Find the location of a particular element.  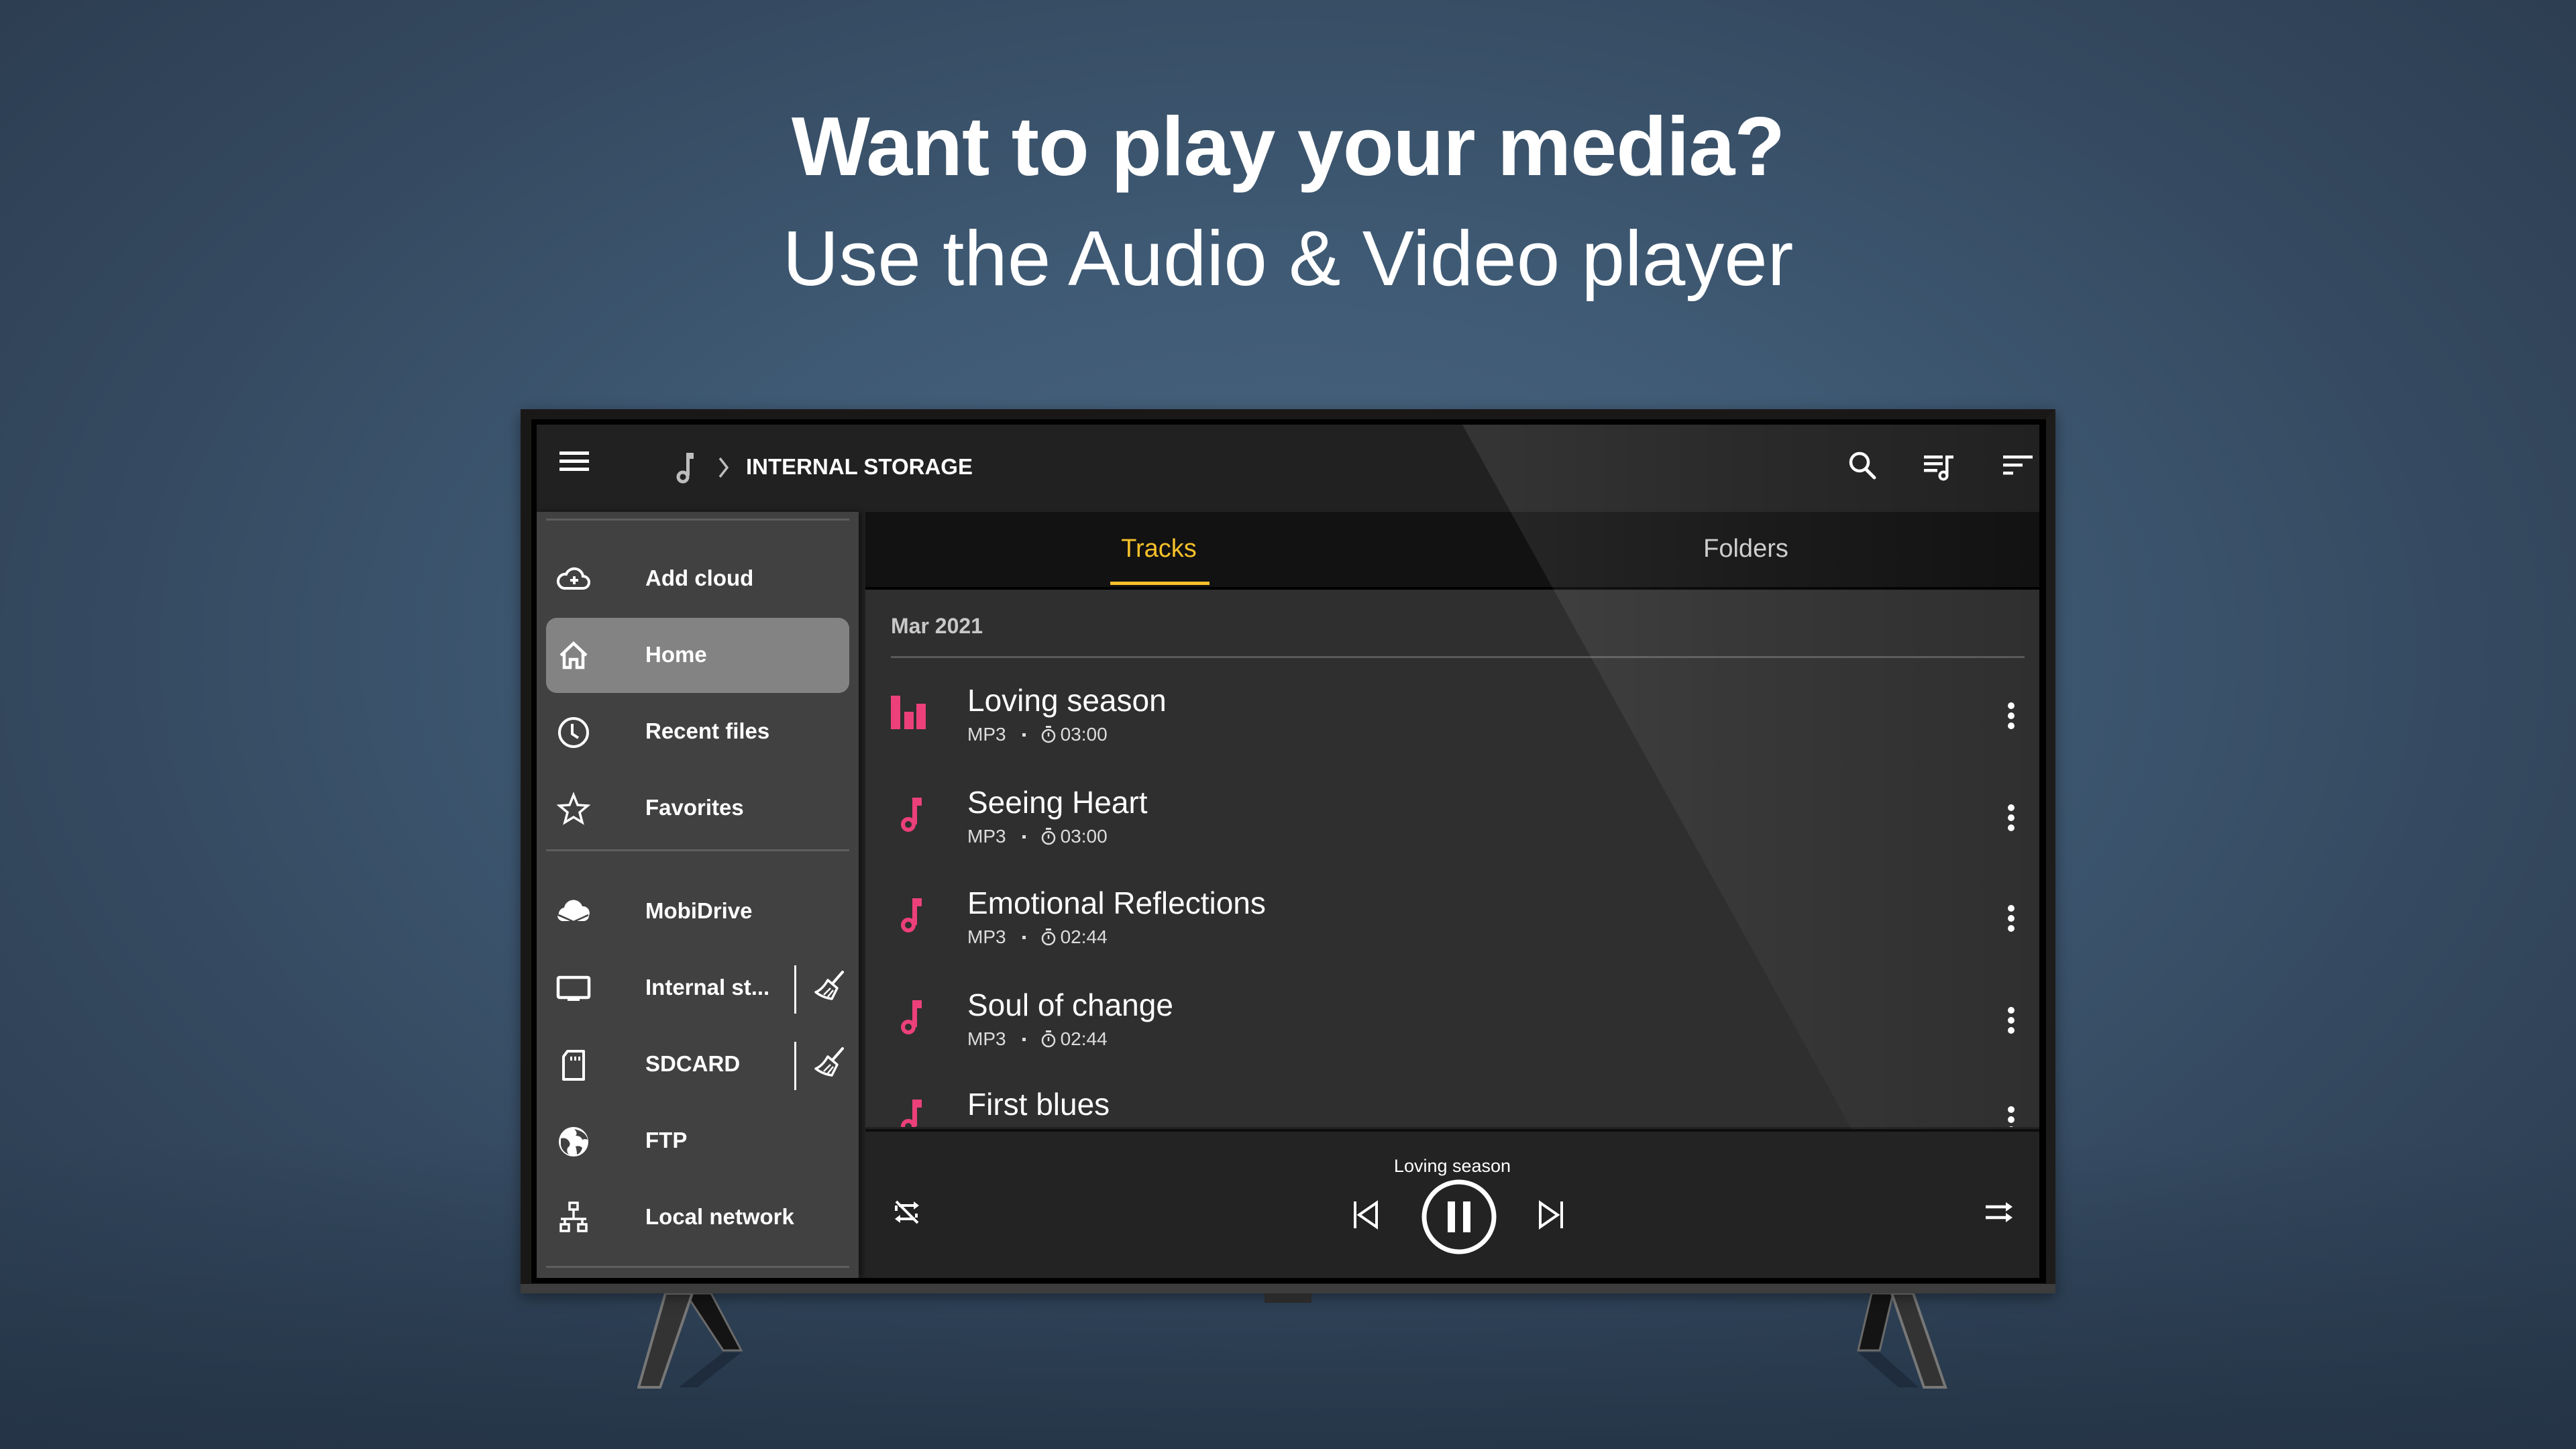

pause-button is located at coordinates (1459, 1217).